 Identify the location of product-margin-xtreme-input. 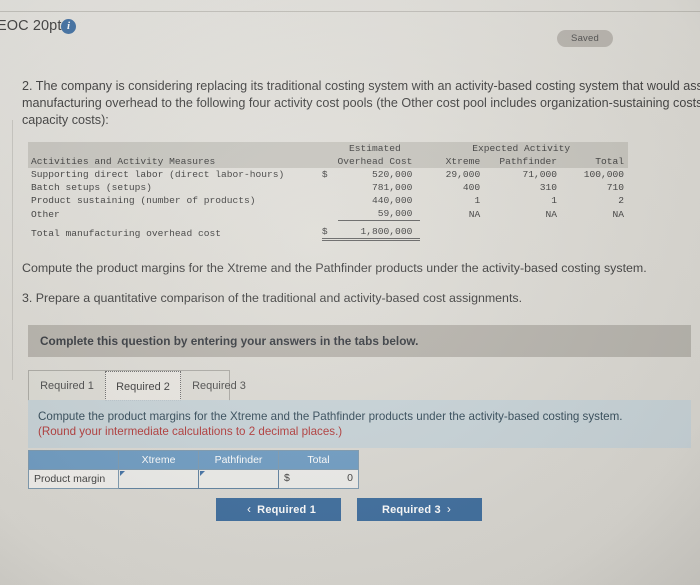
(158, 479).